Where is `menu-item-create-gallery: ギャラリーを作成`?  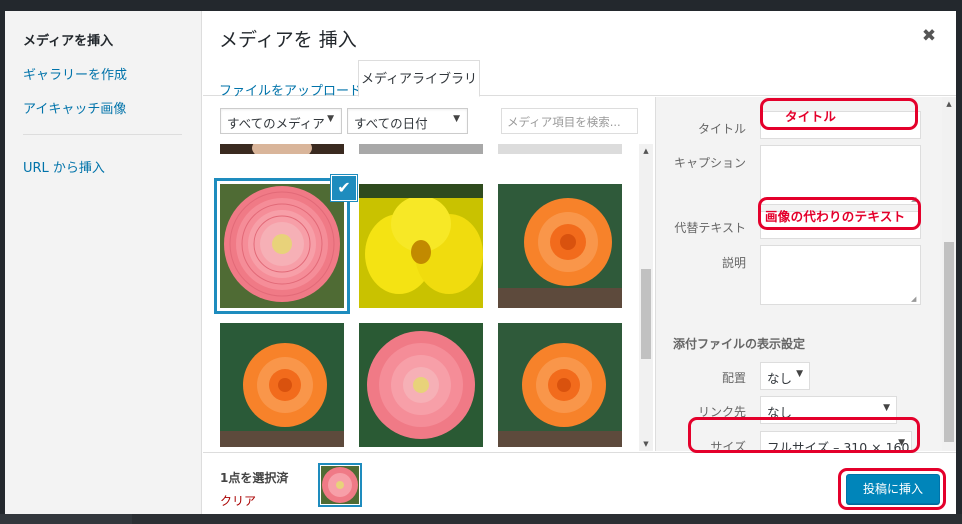
menu-item-create-gallery: ギャラリーを作成 is located at coordinates (75, 73).